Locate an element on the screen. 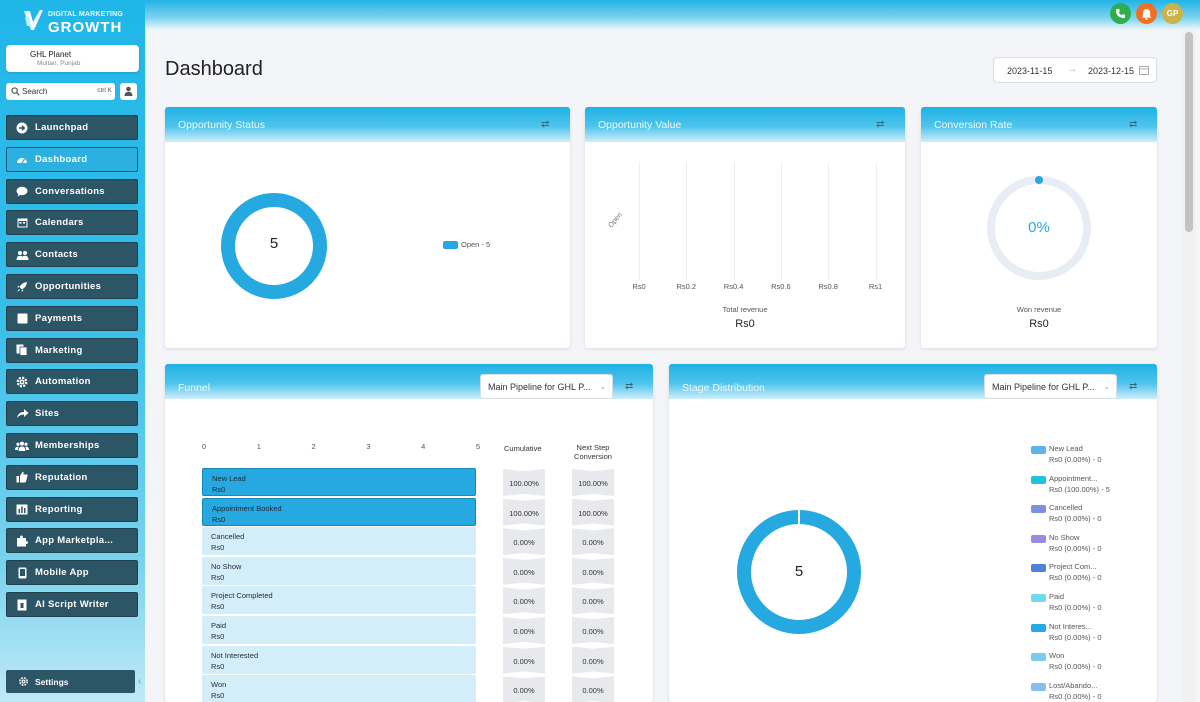 Image resolution: width=1200 pixels, height=702 pixels. card-title: Opportunity Status is located at coordinates (221, 125).